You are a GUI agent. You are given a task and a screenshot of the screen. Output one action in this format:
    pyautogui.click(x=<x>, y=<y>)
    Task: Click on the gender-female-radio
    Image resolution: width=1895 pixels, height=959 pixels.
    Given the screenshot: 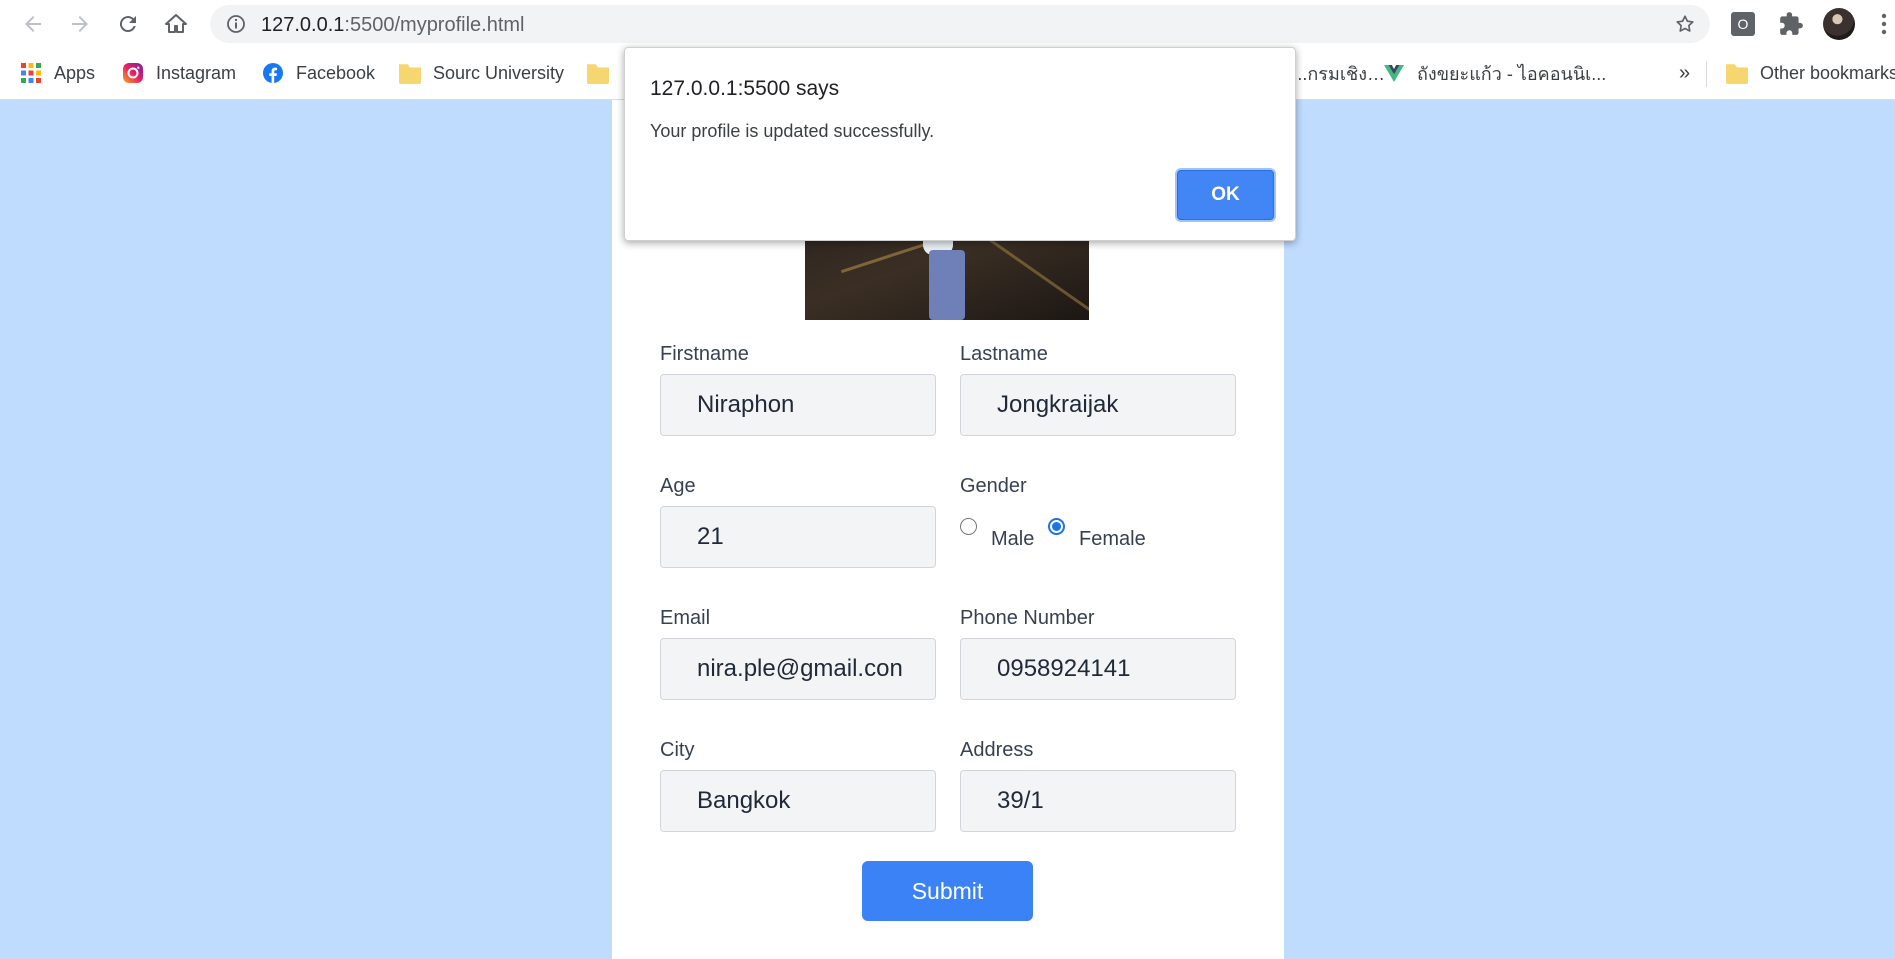 What is the action you would take?
    pyautogui.click(x=1056, y=526)
    